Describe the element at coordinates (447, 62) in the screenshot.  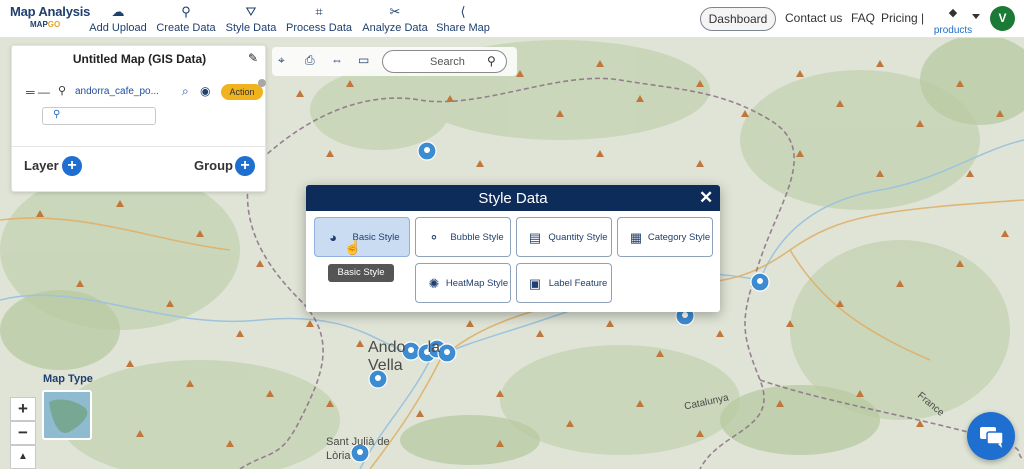
I see `search-placeholder: Search` at that location.